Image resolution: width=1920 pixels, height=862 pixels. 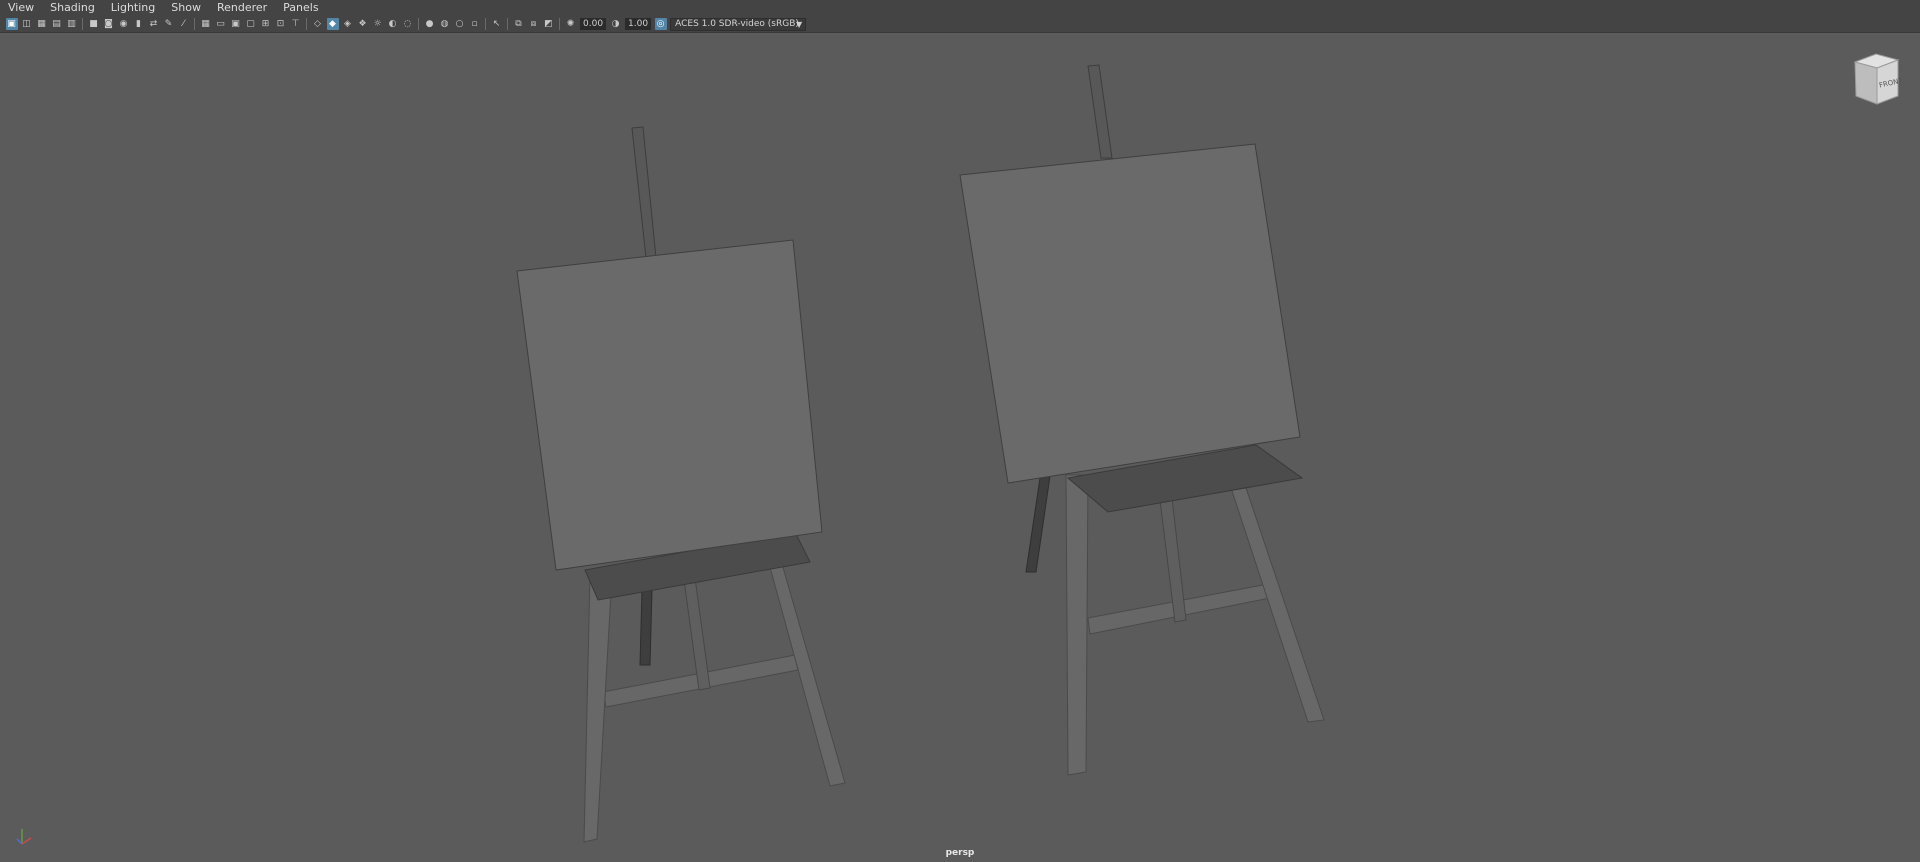 I want to click on menu-renderer: Renderer, so click(x=242, y=8).